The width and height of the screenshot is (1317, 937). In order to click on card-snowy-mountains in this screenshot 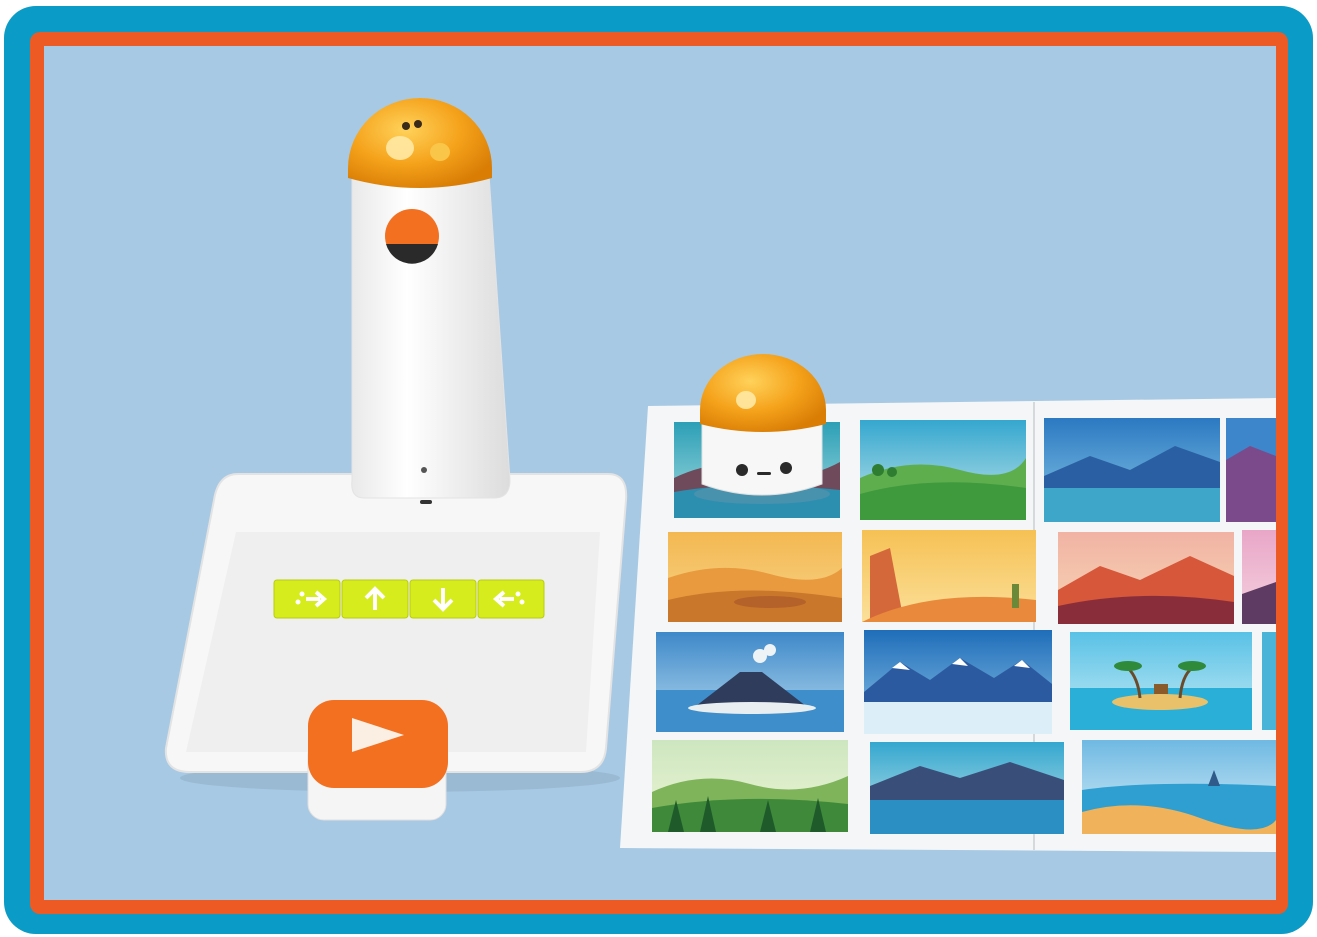, I will do `click(958, 682)`.